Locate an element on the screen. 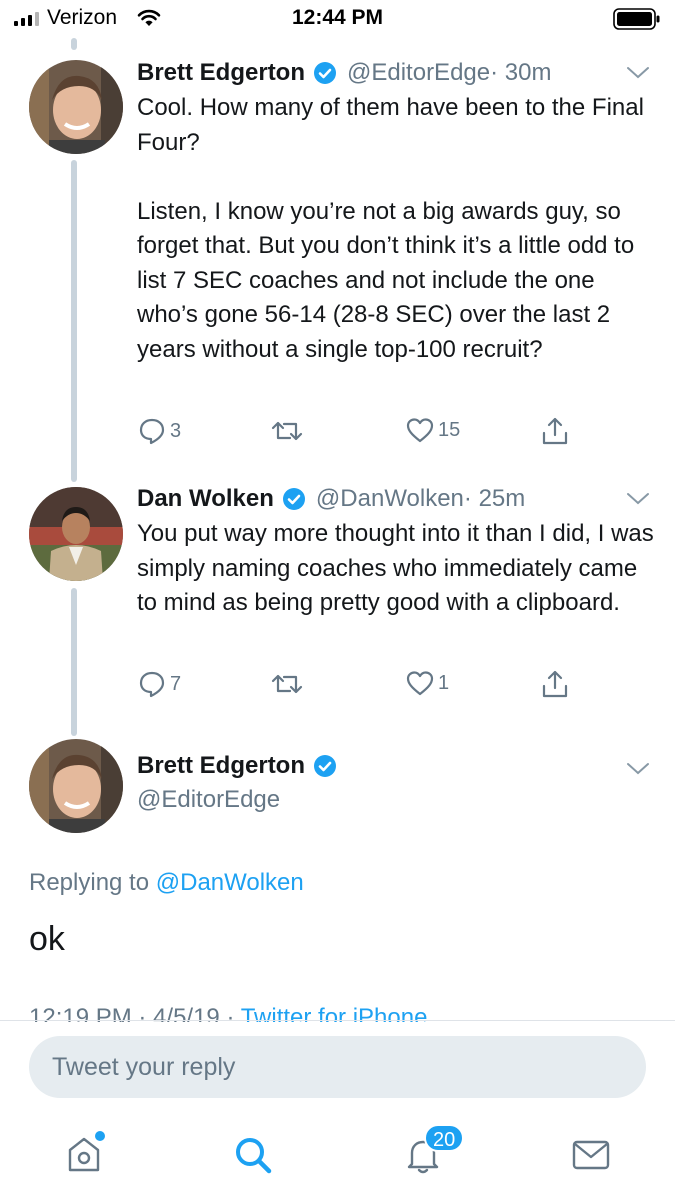 This screenshot has width=675, height=1200. reply-button: 3 is located at coordinates (159, 431).